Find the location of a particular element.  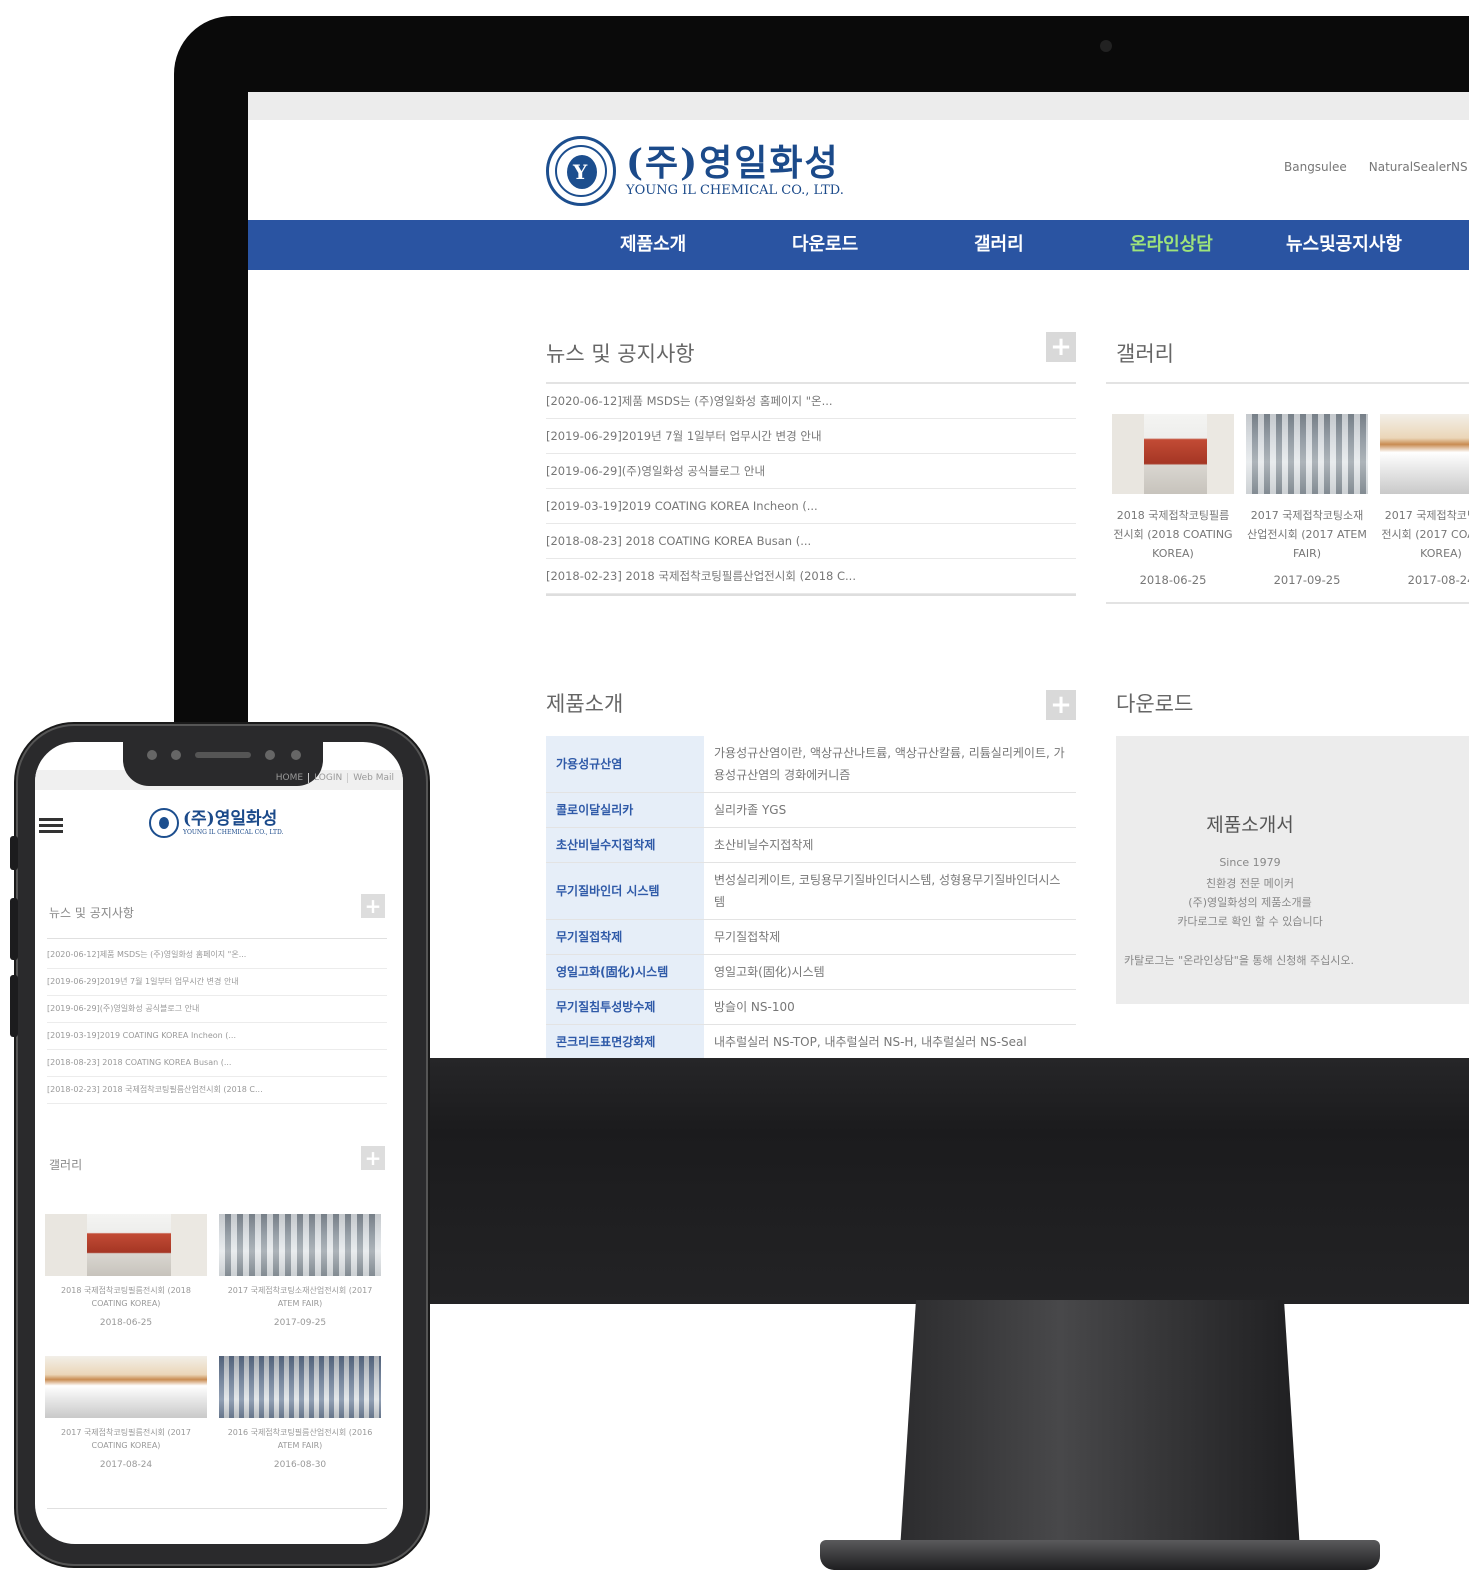

product-desc: 방슬이 NS-100 is located at coordinates (890, 1007).